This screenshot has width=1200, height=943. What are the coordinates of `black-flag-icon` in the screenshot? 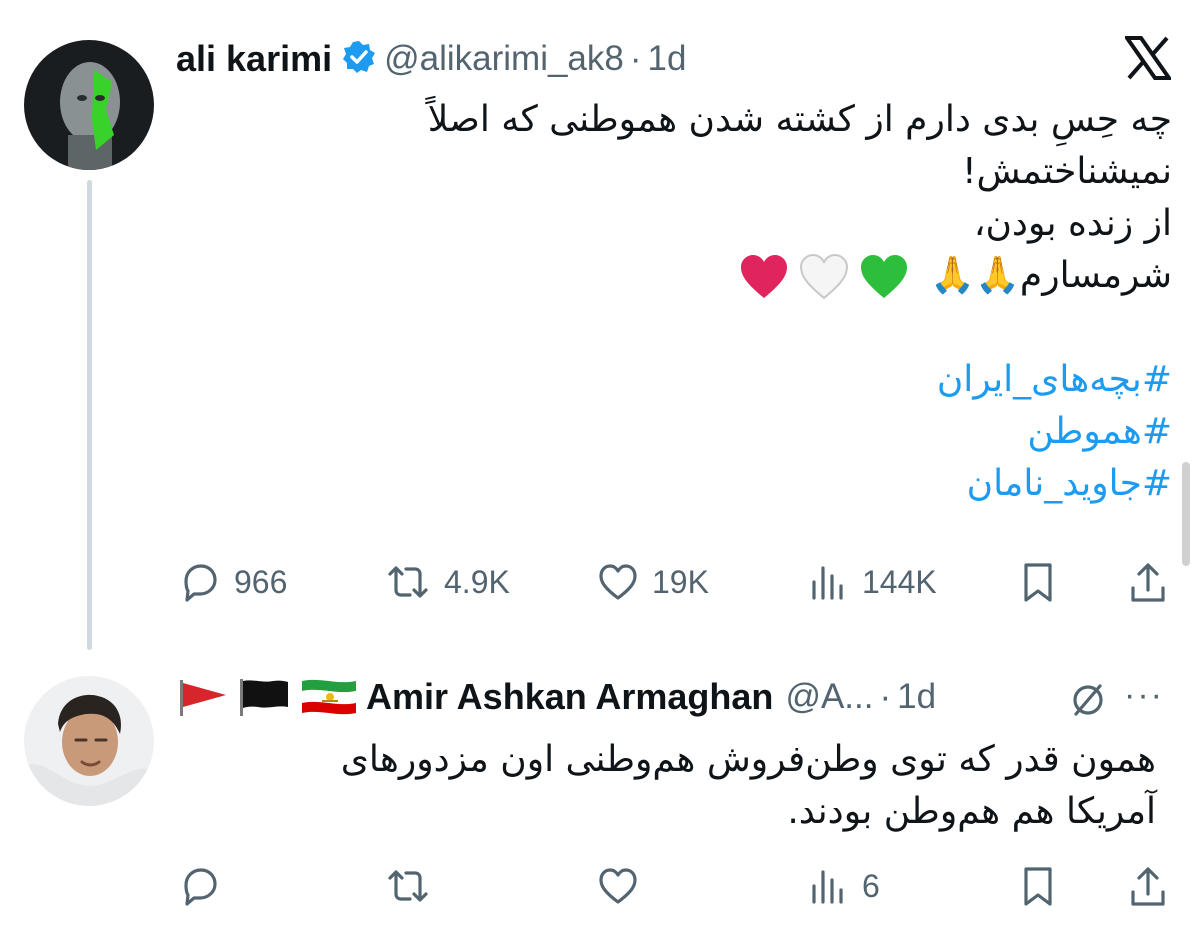 It's located at (264, 697).